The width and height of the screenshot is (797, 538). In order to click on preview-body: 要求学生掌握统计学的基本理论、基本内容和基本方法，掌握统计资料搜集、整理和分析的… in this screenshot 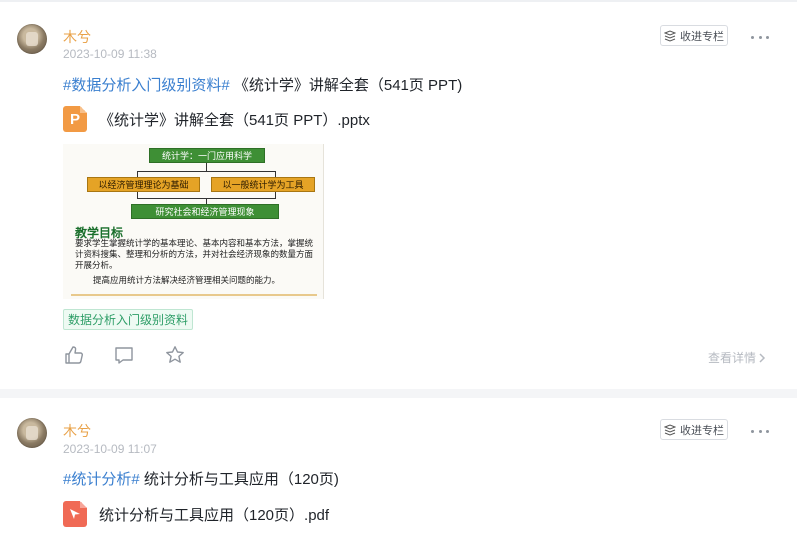, I will do `click(194, 255)`.